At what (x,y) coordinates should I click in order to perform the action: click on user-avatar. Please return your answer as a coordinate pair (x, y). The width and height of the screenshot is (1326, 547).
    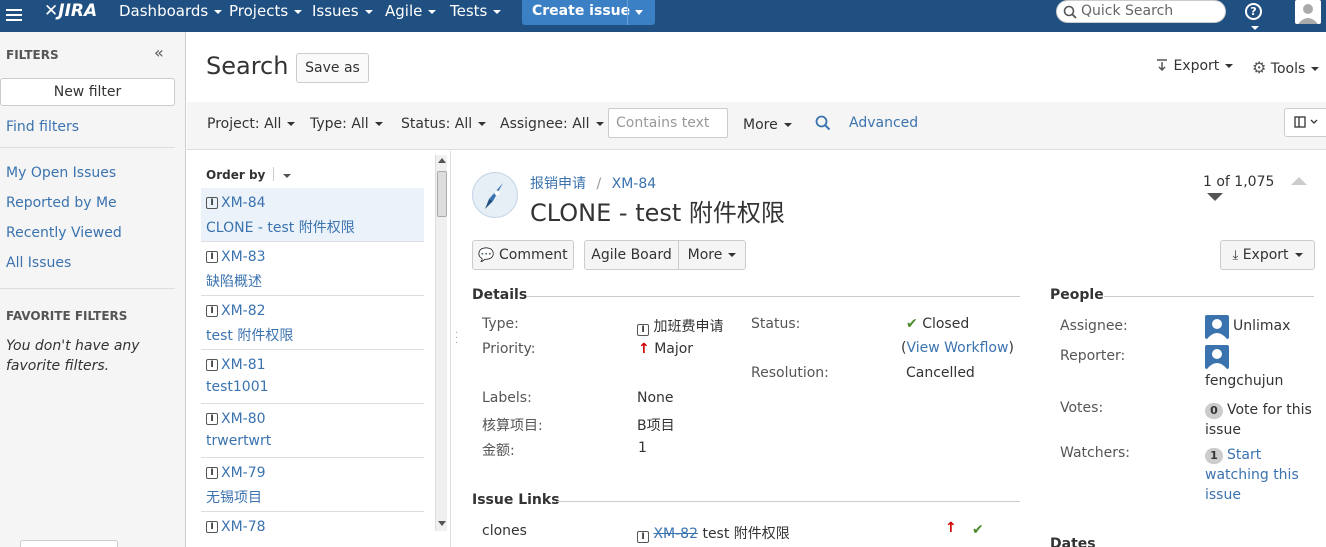
    Looking at the image, I should click on (1308, 12).